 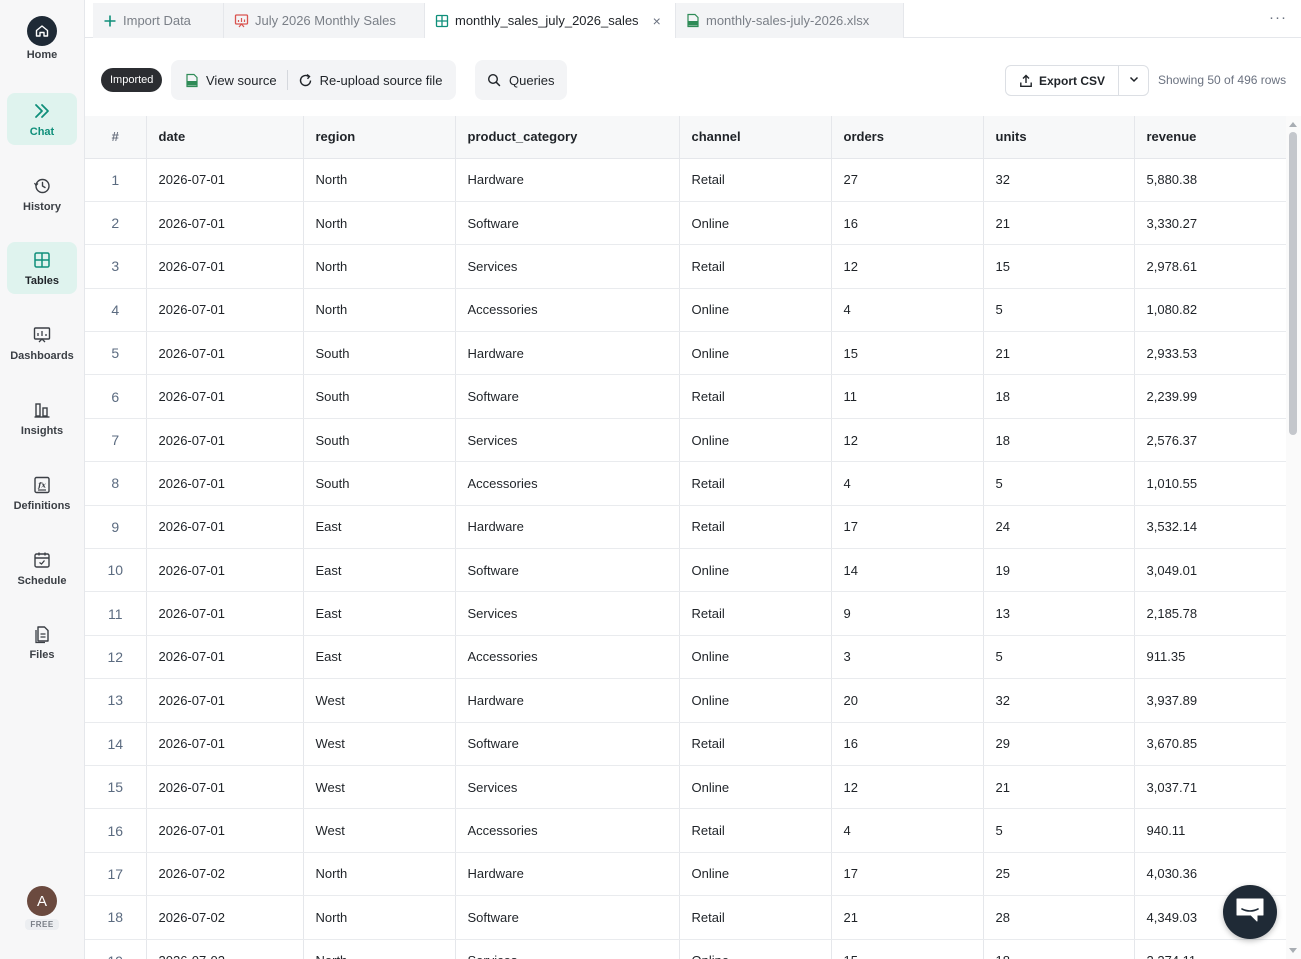 What do you see at coordinates (1059, 613) in the screenshot?
I see `cell-units: 13` at bounding box center [1059, 613].